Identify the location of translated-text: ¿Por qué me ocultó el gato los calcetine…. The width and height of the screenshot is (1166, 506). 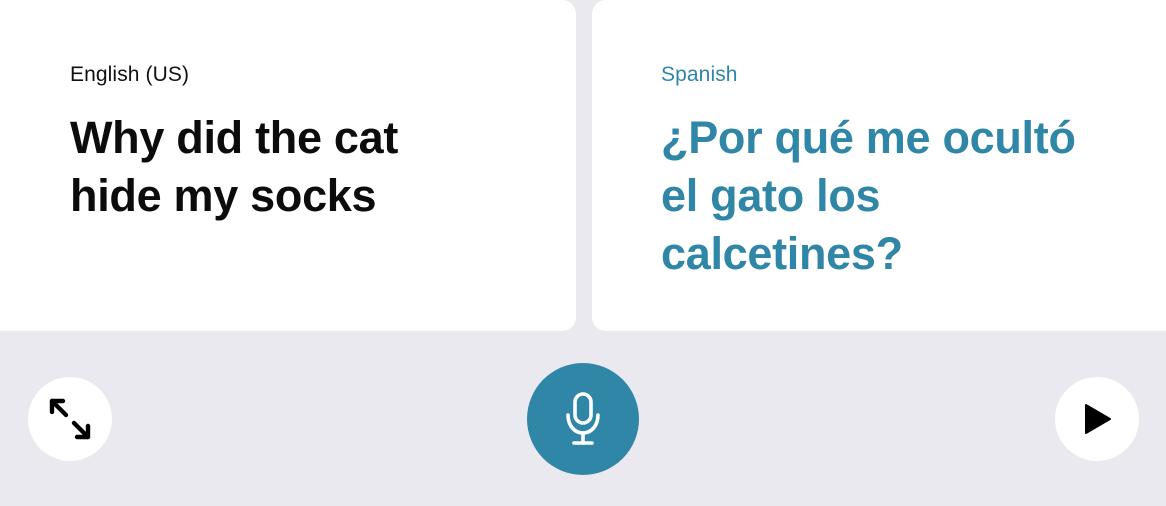
(868, 195).